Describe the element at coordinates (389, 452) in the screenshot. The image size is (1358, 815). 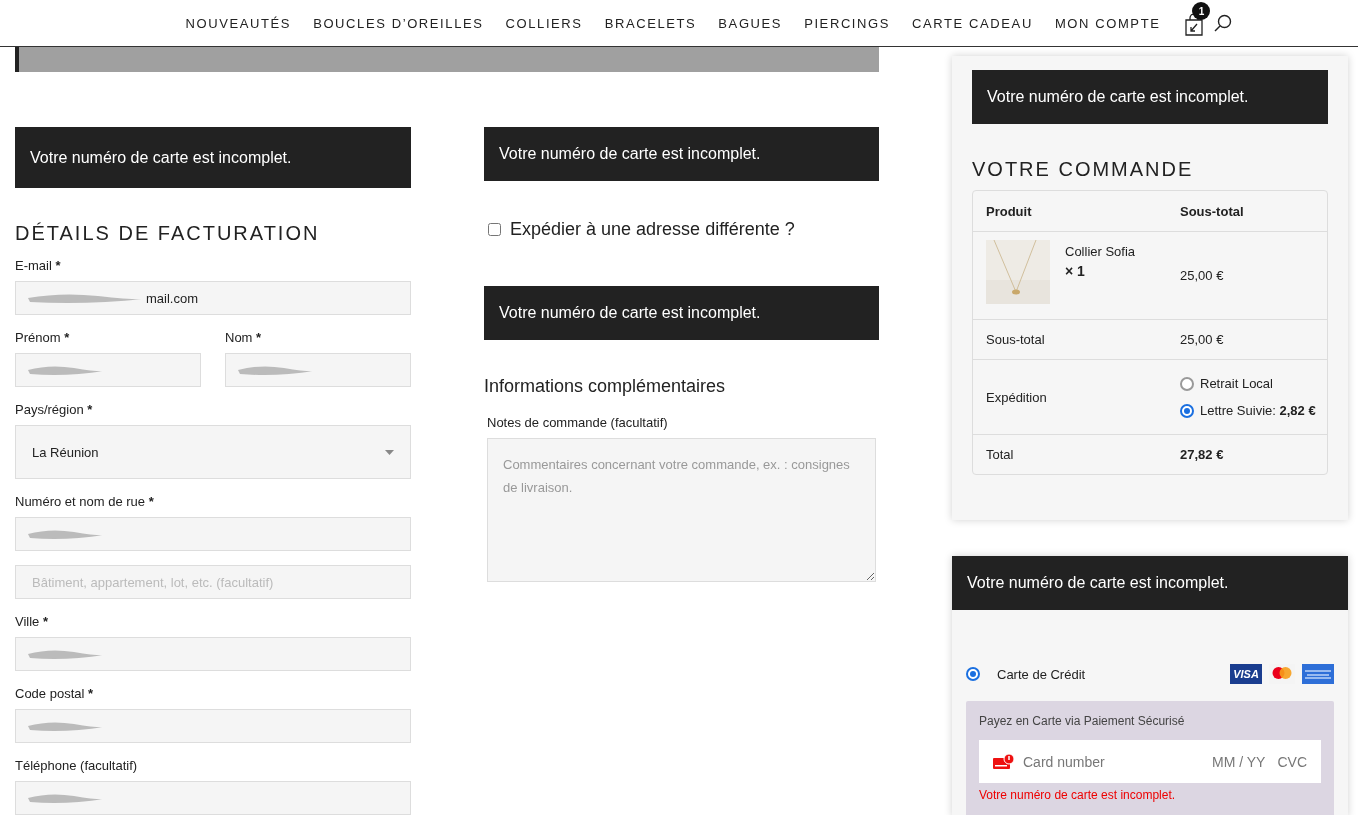
I see `caret-icon` at that location.